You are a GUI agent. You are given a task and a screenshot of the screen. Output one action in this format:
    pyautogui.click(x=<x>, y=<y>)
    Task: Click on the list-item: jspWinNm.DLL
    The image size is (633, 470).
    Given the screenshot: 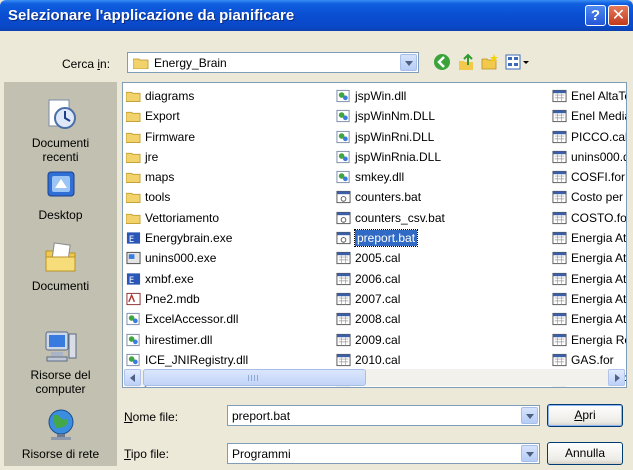 What is the action you would take?
    pyautogui.click(x=390, y=116)
    